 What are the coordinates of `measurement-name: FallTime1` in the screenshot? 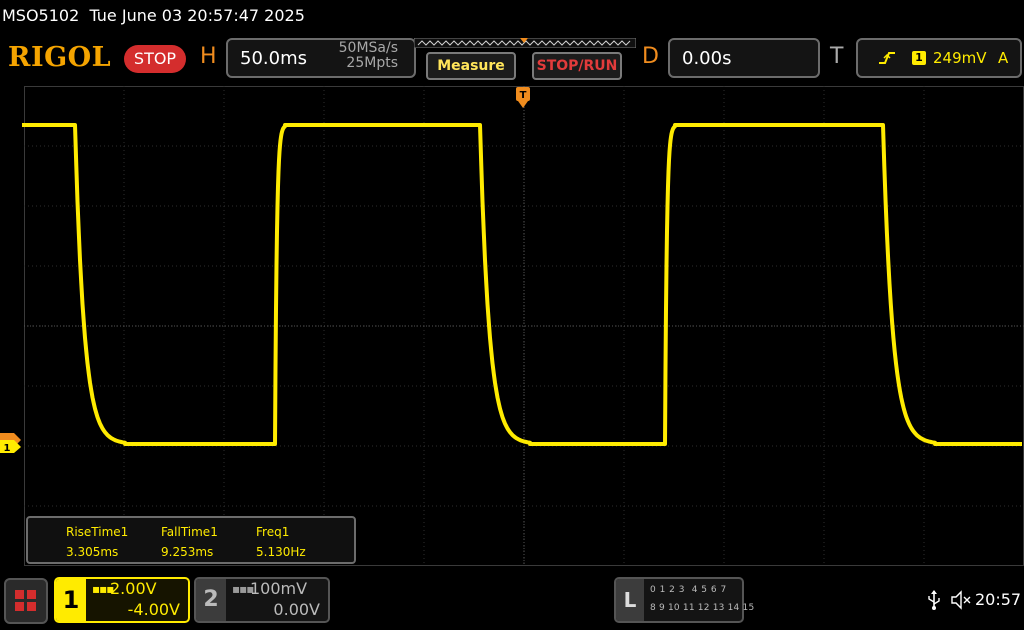 It's located at (189, 532).